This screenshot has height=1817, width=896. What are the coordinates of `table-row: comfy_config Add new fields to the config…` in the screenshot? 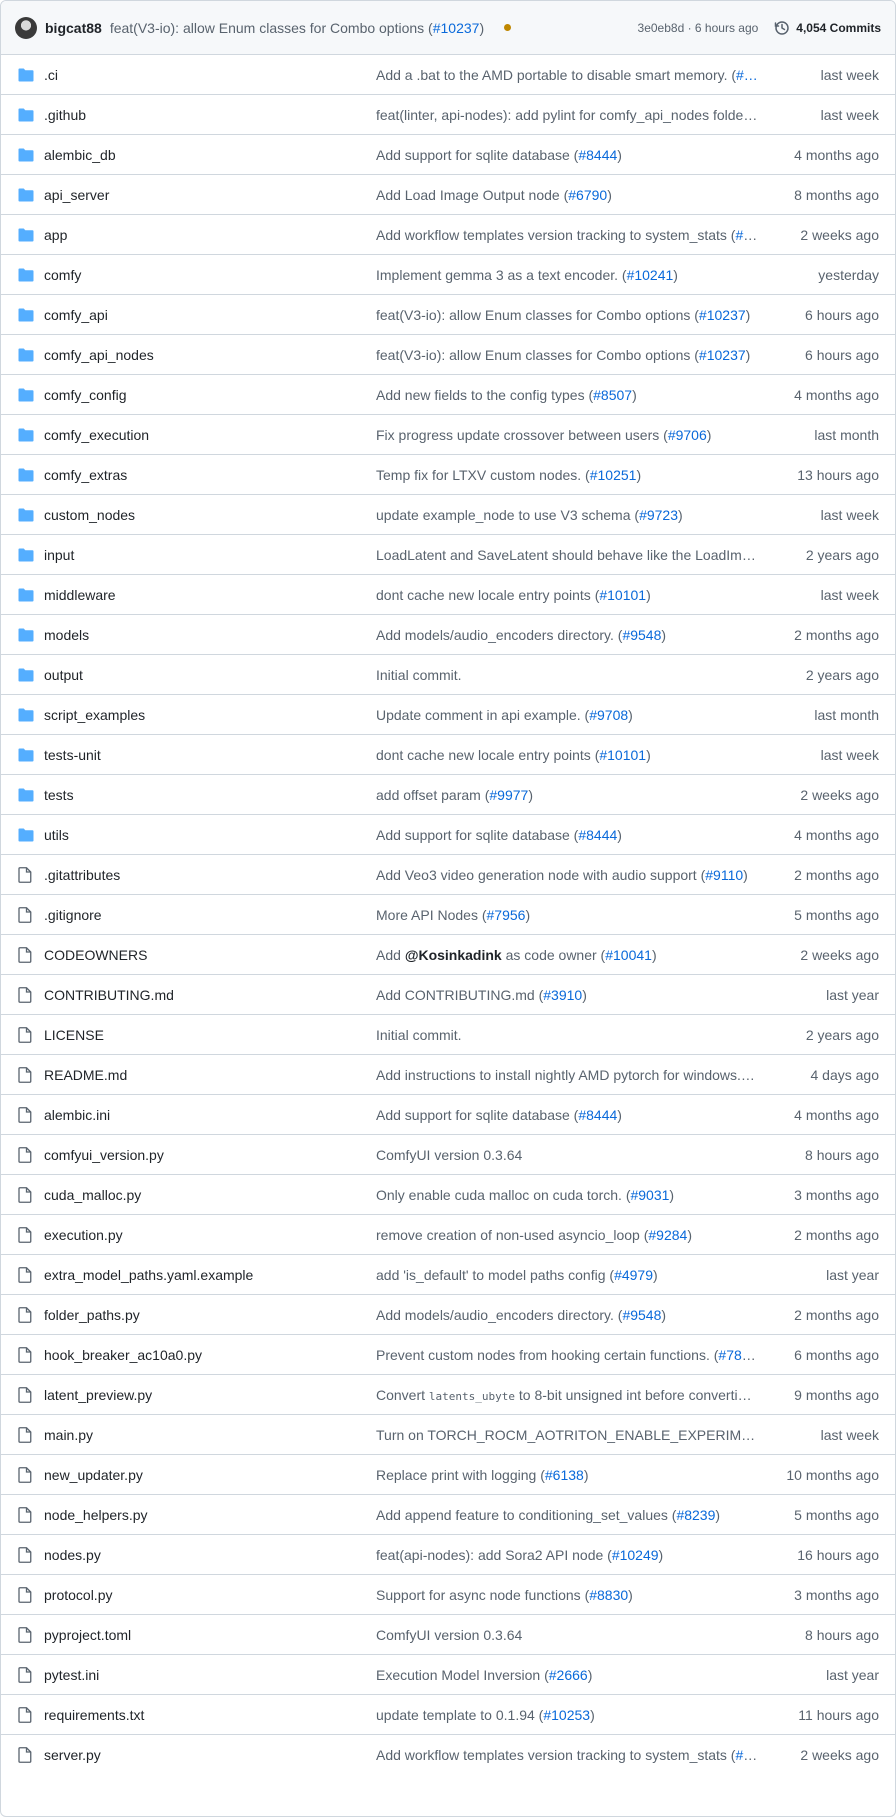 It's located at (448, 395).